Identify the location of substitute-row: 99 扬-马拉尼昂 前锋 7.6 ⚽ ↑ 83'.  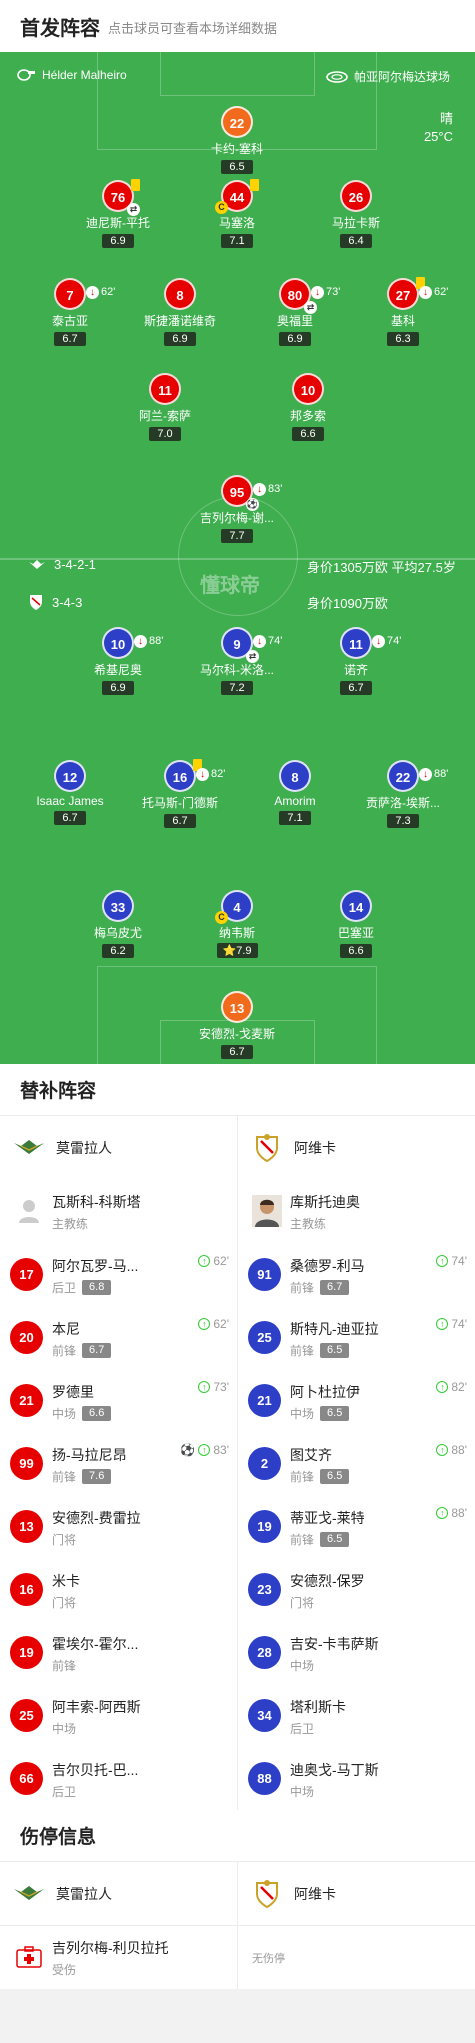
(118, 1464).